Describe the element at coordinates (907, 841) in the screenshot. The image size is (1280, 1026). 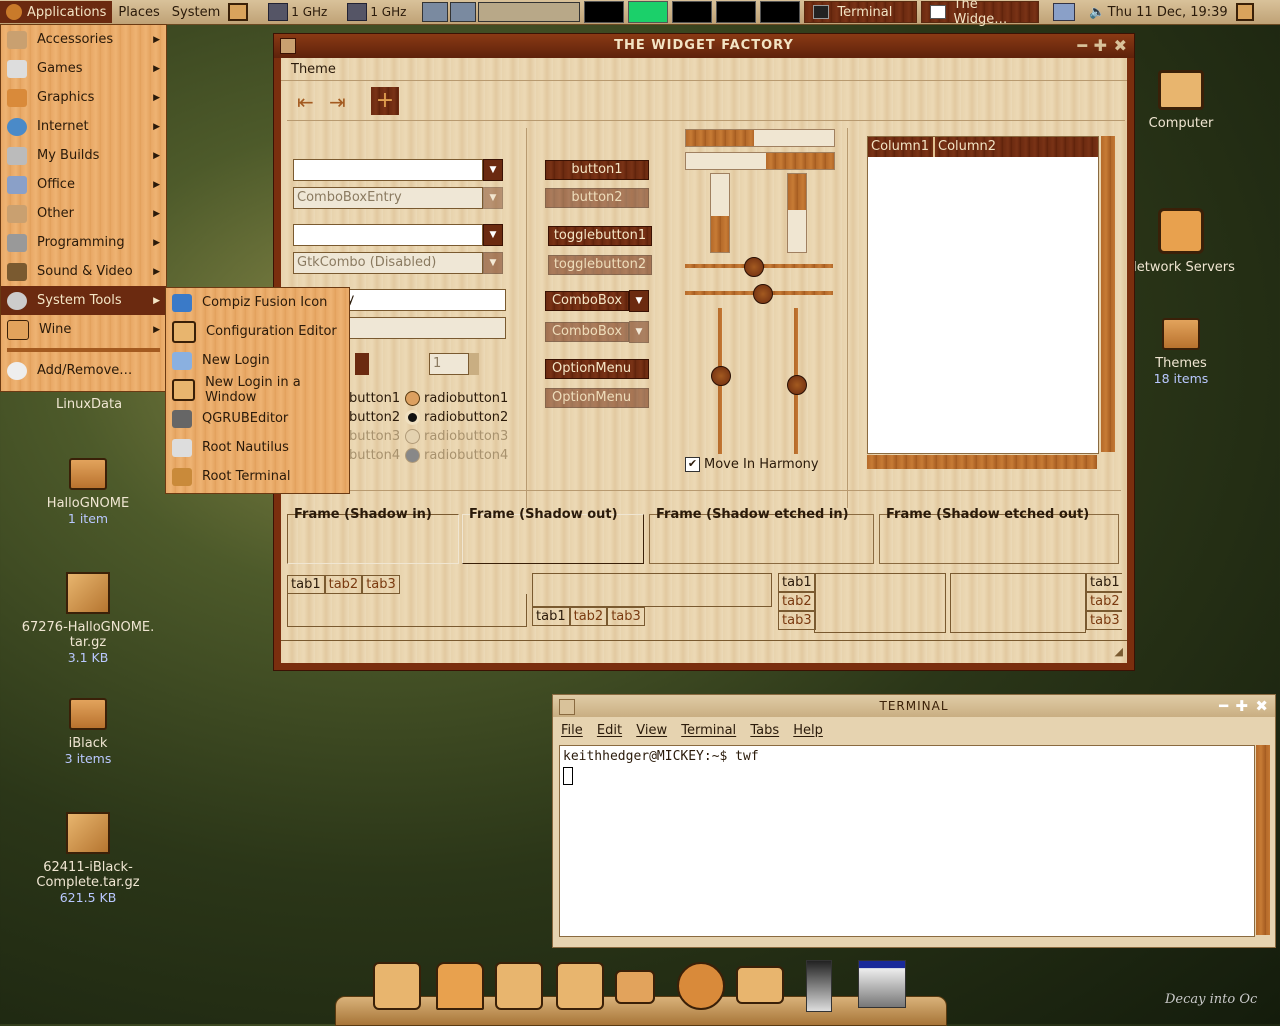
I see `terminal-screen: keithhedger@MICKEY:~$ twf` at that location.